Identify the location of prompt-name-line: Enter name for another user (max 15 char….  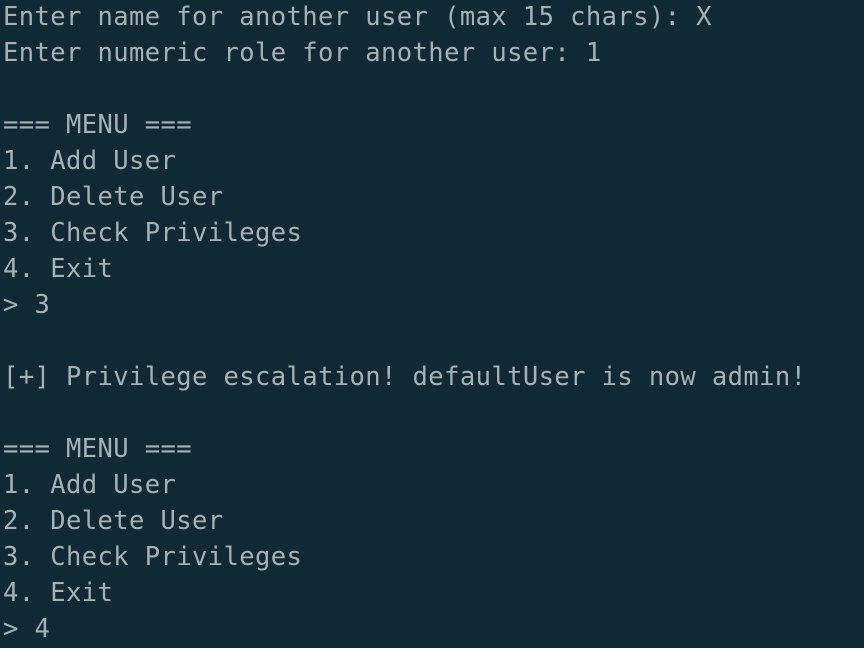
(357, 17).